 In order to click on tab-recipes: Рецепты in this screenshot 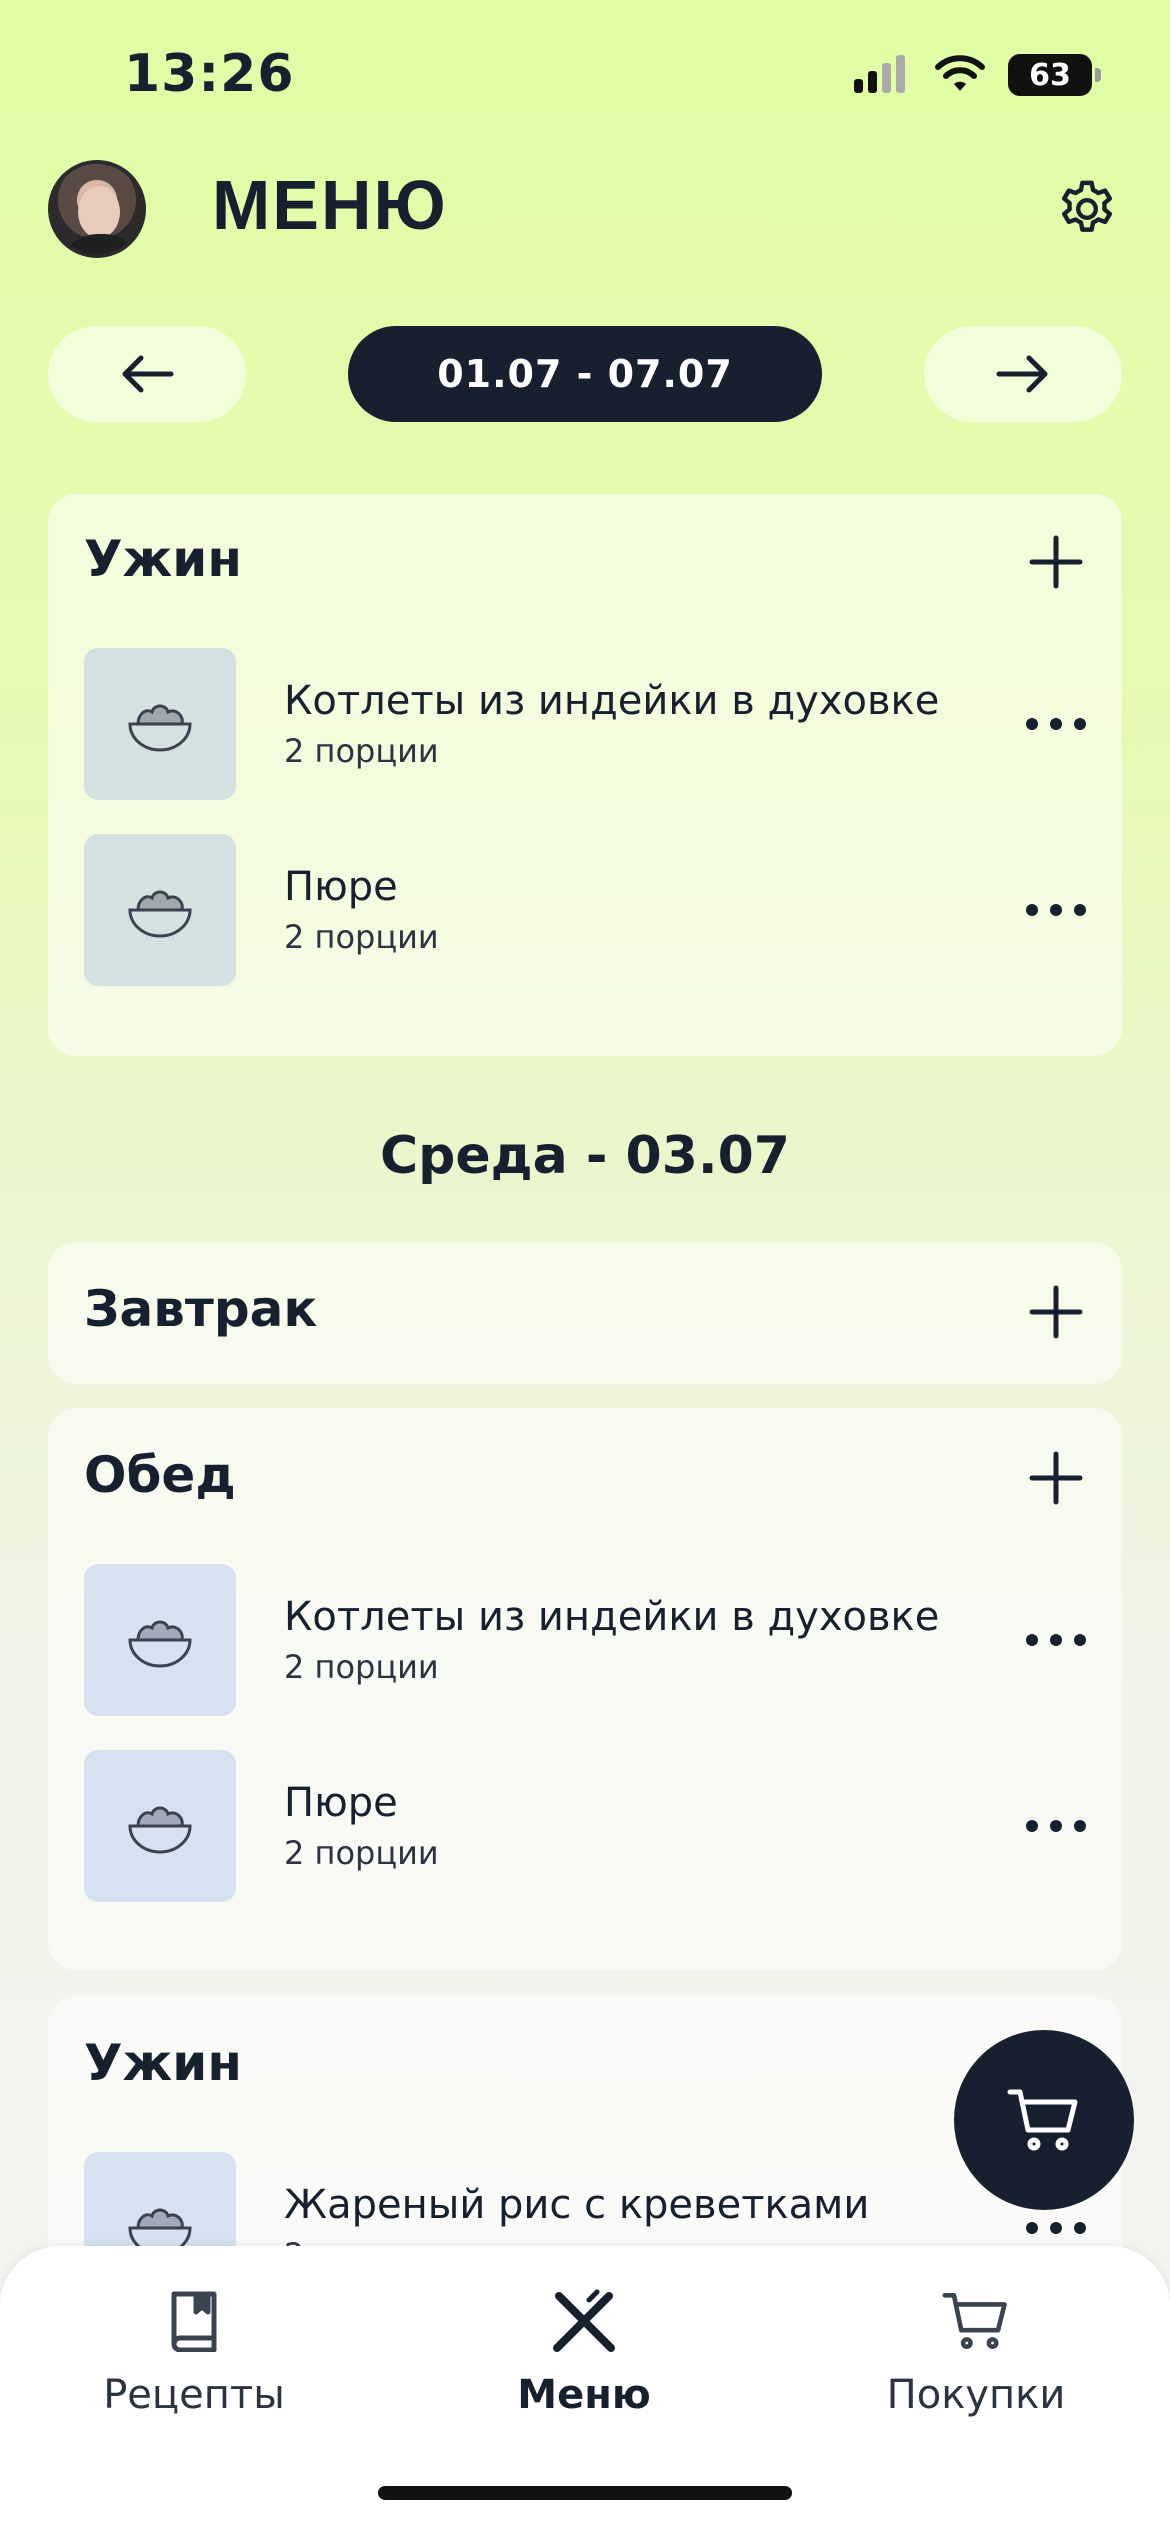, I will do `click(194, 2346)`.